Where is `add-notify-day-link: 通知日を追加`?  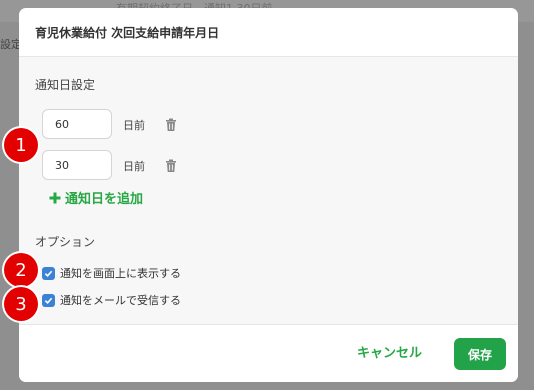 add-notify-day-link: 通知日を追加 is located at coordinates (96, 197).